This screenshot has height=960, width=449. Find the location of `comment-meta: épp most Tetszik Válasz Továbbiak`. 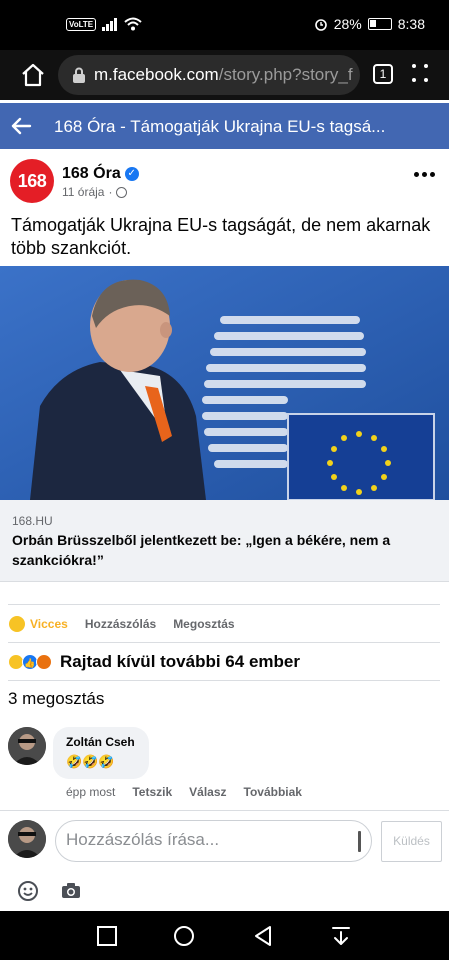

comment-meta: épp most Tetszik Válasz Továbbiak is located at coordinates (184, 792).